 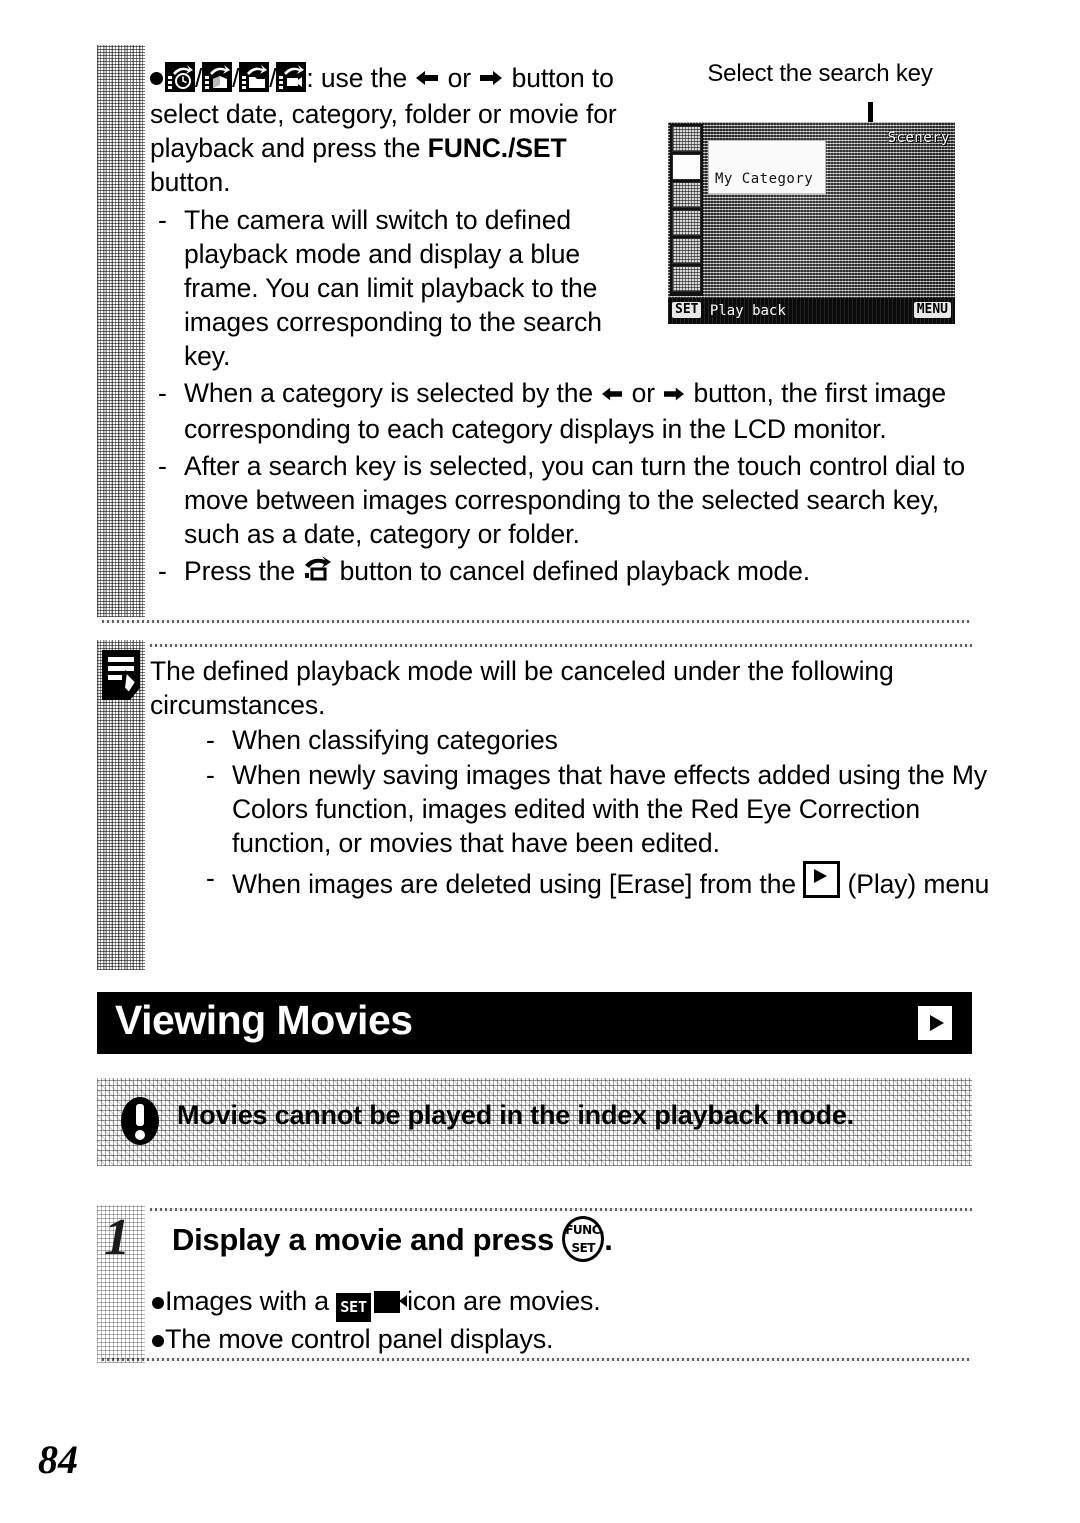 What do you see at coordinates (583, 1239) in the screenshot?
I see `func-set-button-icon: FUNC. SET` at bounding box center [583, 1239].